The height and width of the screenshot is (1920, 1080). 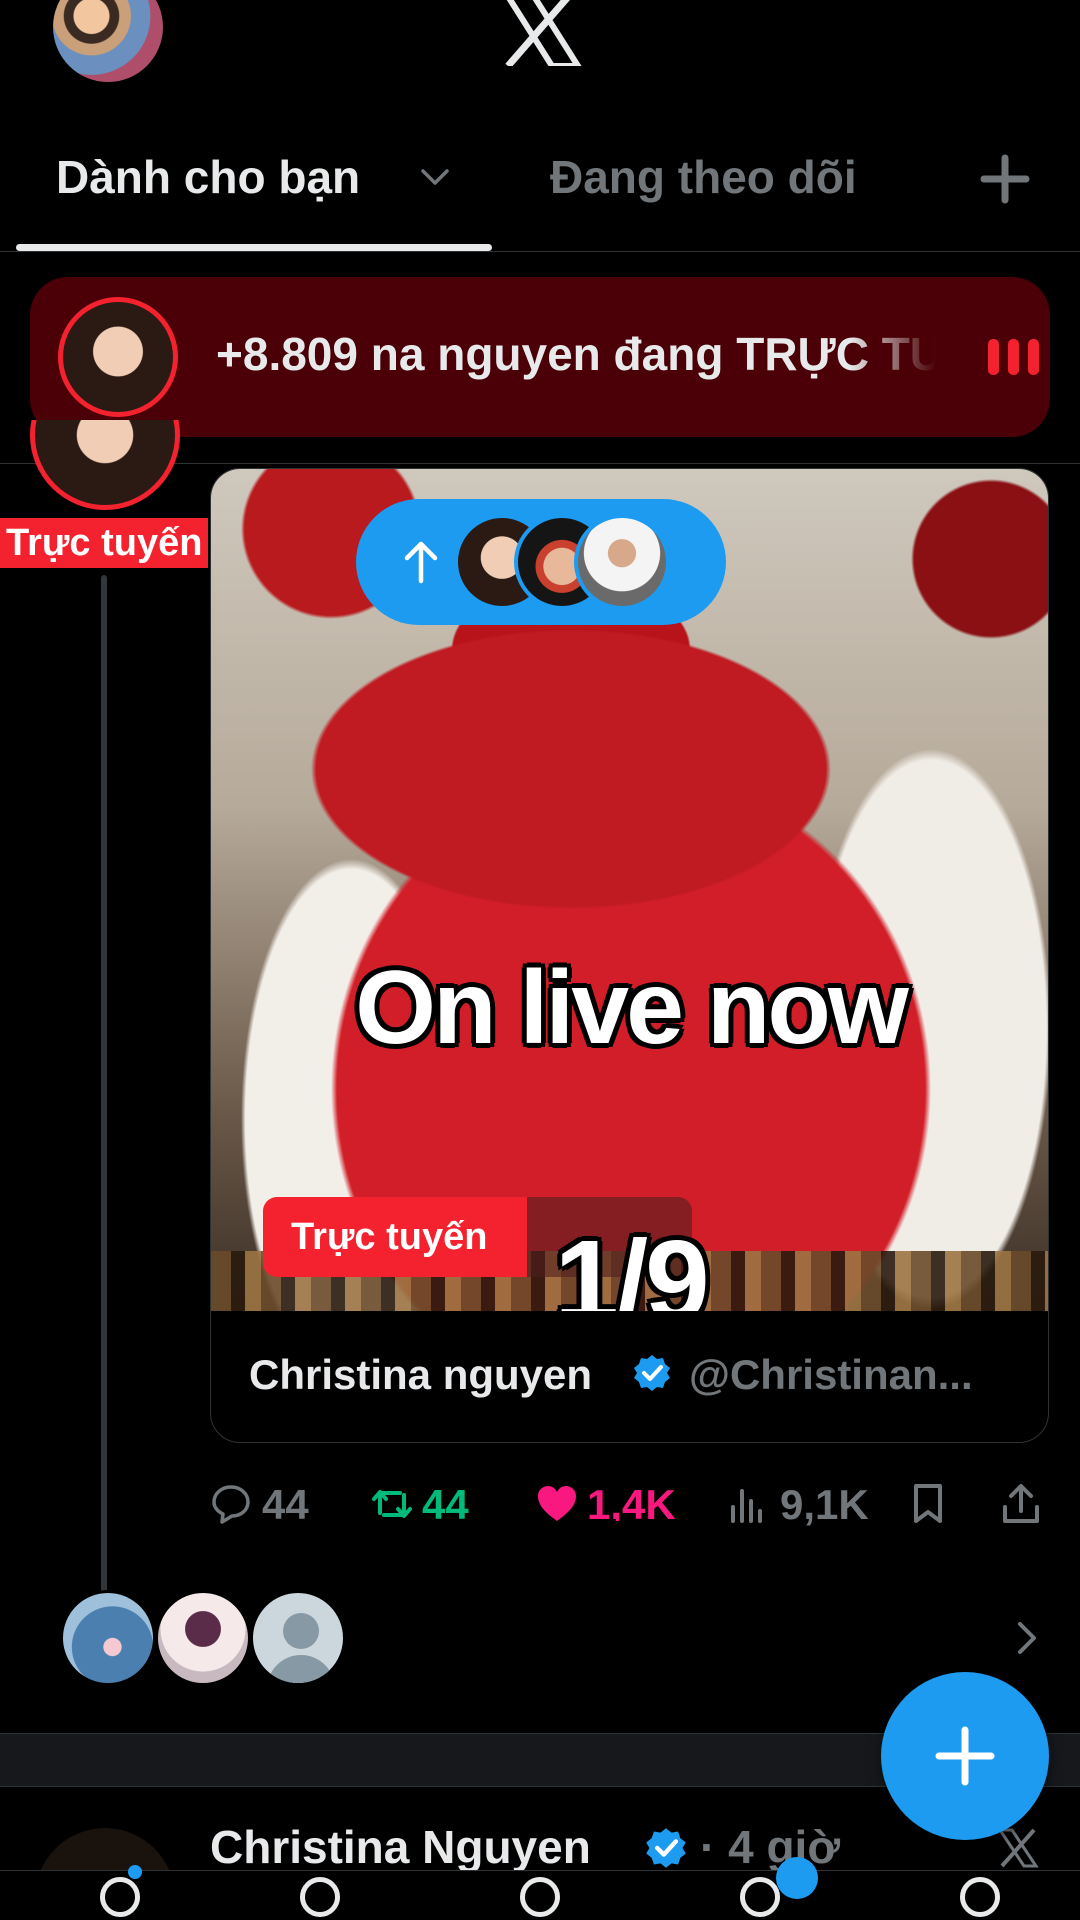 I want to click on live-now-banner: +8.809 na nguyen đang TRỰC TUYẾN, so click(x=540, y=357).